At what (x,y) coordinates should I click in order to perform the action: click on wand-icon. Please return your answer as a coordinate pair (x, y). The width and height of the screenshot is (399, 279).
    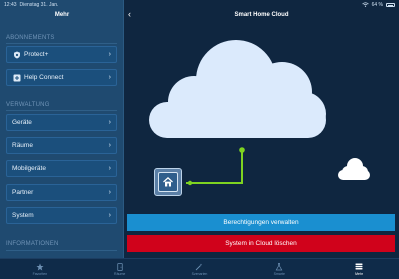
    Looking at the image, I should click on (199, 267).